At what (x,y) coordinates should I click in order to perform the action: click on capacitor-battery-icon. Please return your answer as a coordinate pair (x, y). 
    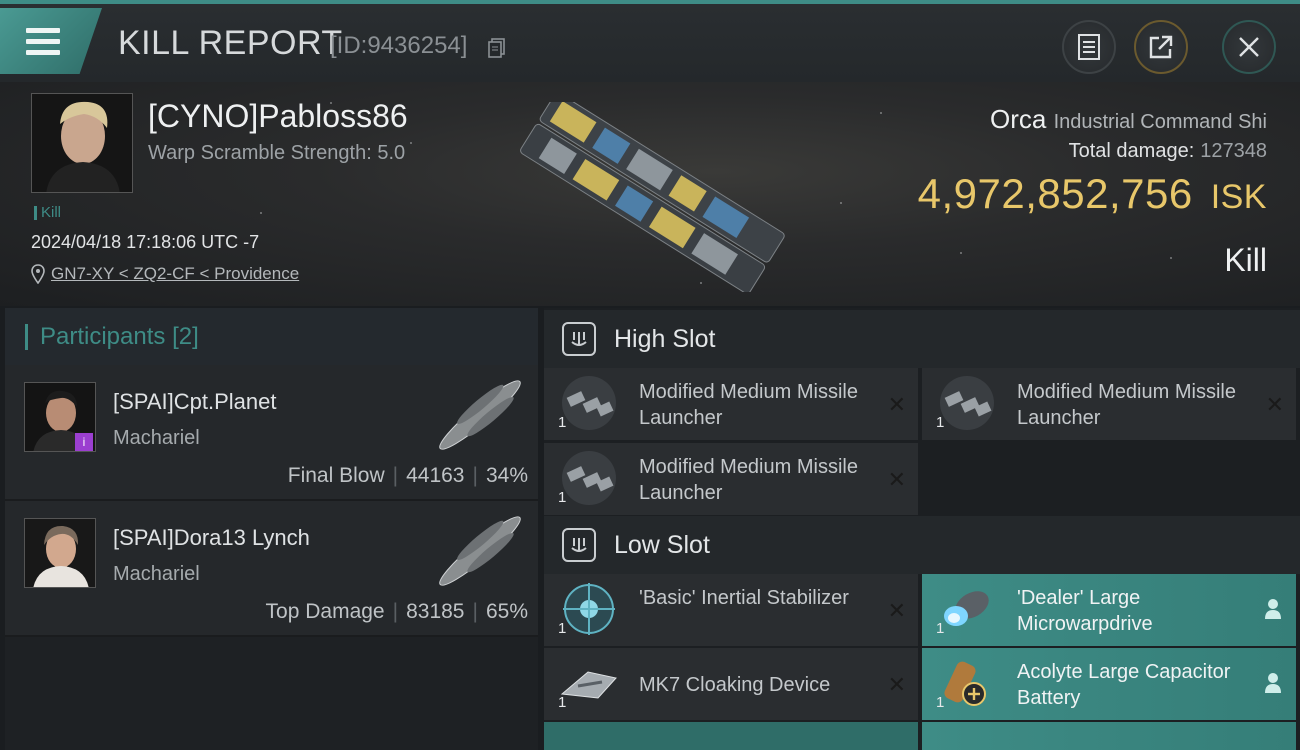
    Looking at the image, I should click on (965, 683).